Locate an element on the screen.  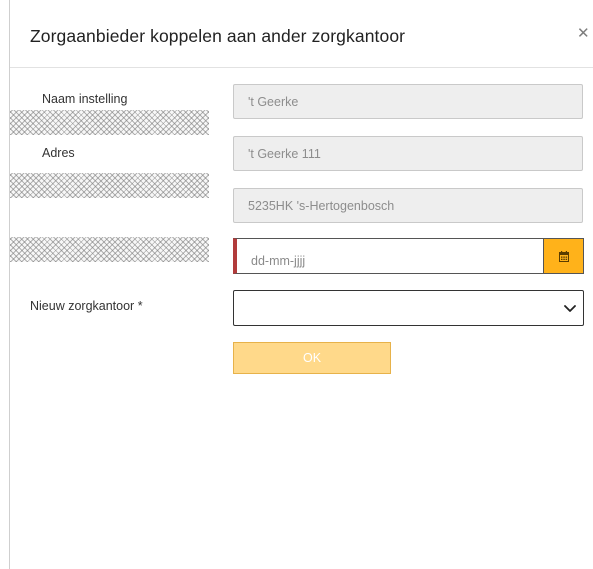
ok-button: OK is located at coordinates (312, 358).